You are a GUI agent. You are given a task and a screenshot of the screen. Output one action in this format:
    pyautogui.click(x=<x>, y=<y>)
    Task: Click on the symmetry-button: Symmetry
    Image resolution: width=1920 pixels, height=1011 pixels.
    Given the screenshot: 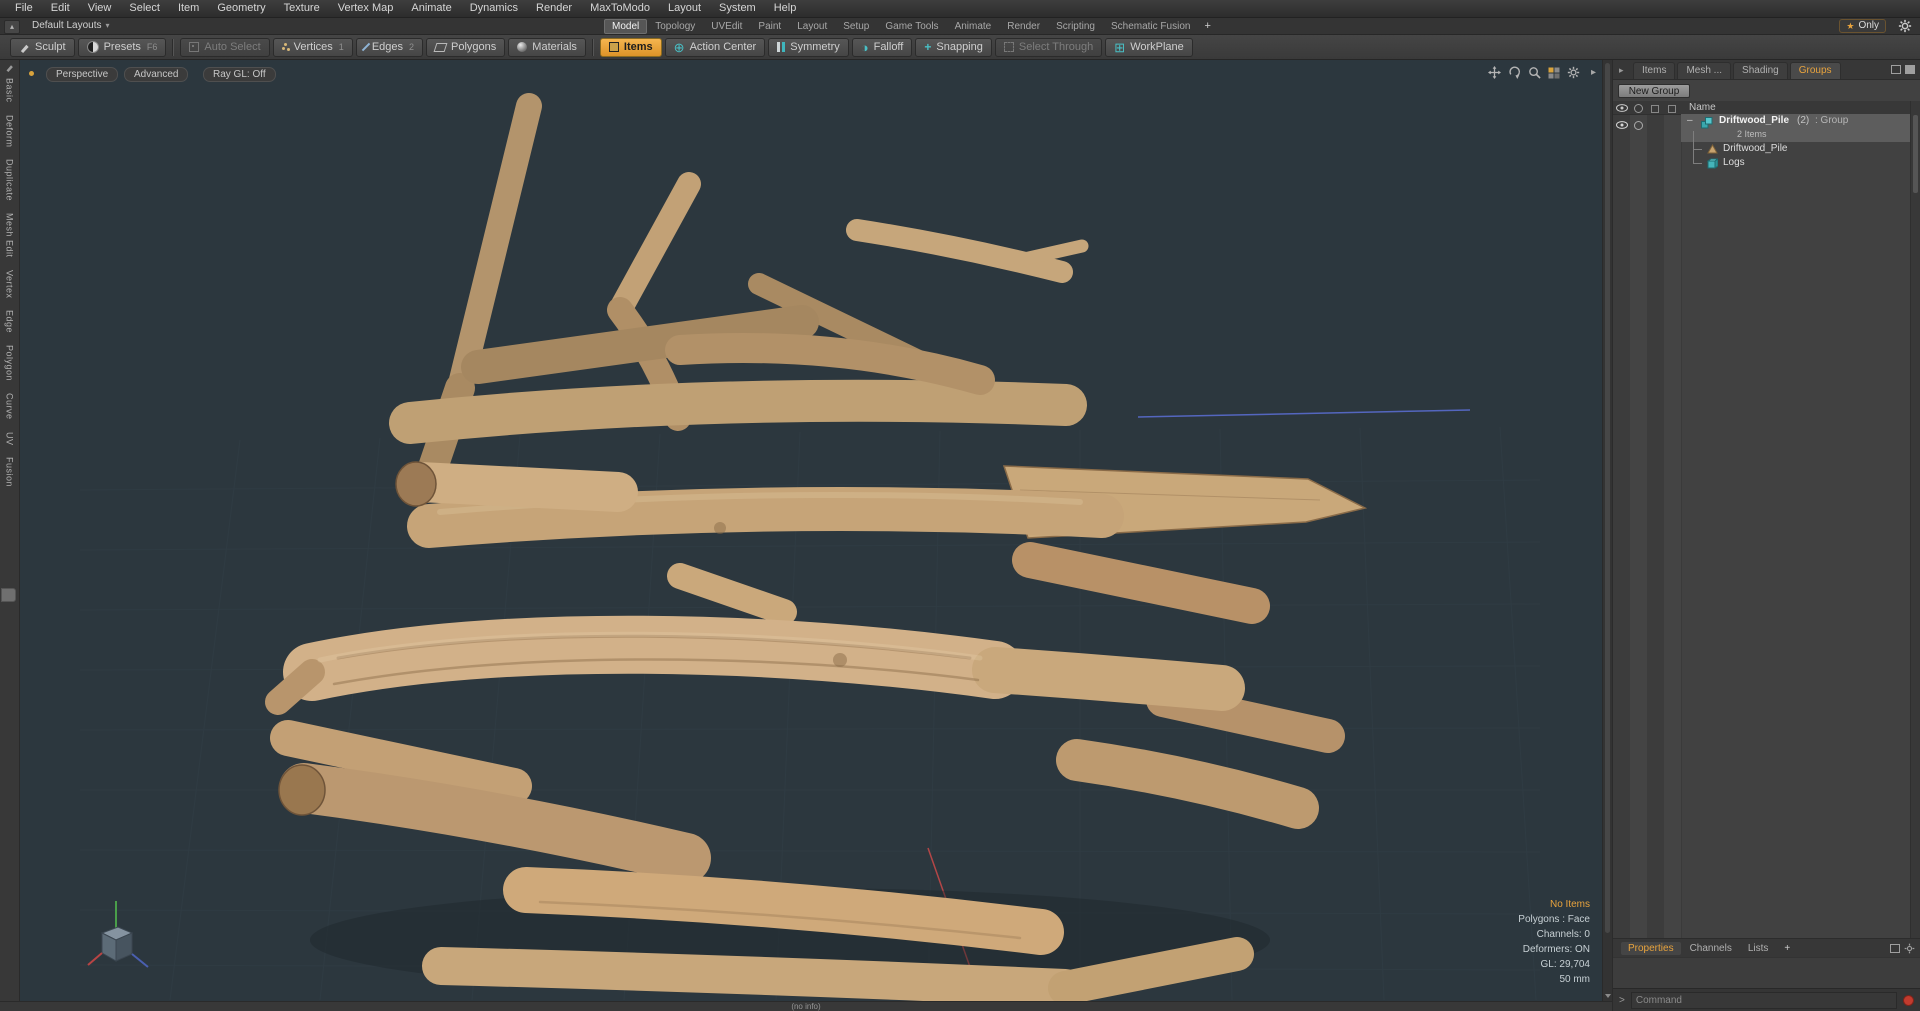 What is the action you would take?
    pyautogui.click(x=808, y=47)
    